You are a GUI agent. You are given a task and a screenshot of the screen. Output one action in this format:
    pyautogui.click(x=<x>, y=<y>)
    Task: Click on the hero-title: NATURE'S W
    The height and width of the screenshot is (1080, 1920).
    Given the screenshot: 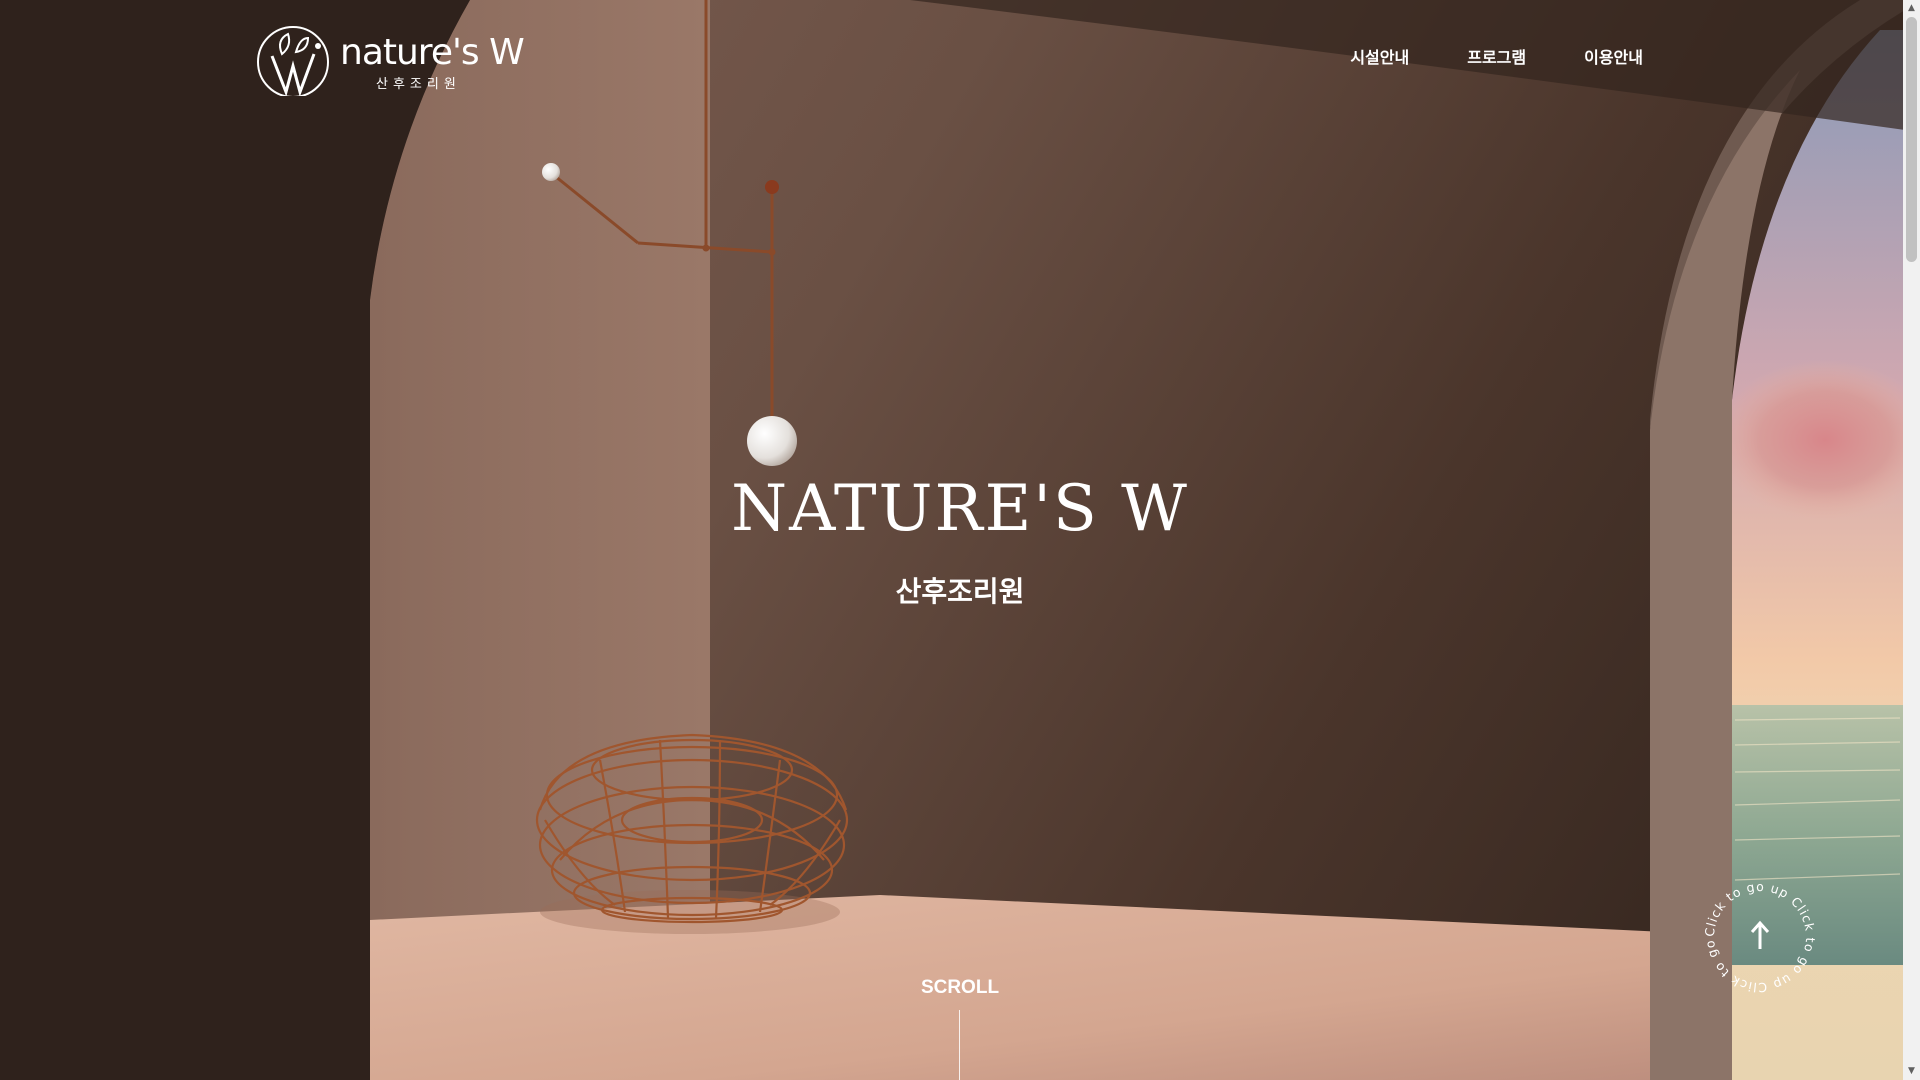 What is the action you would take?
    pyautogui.click(x=960, y=509)
    